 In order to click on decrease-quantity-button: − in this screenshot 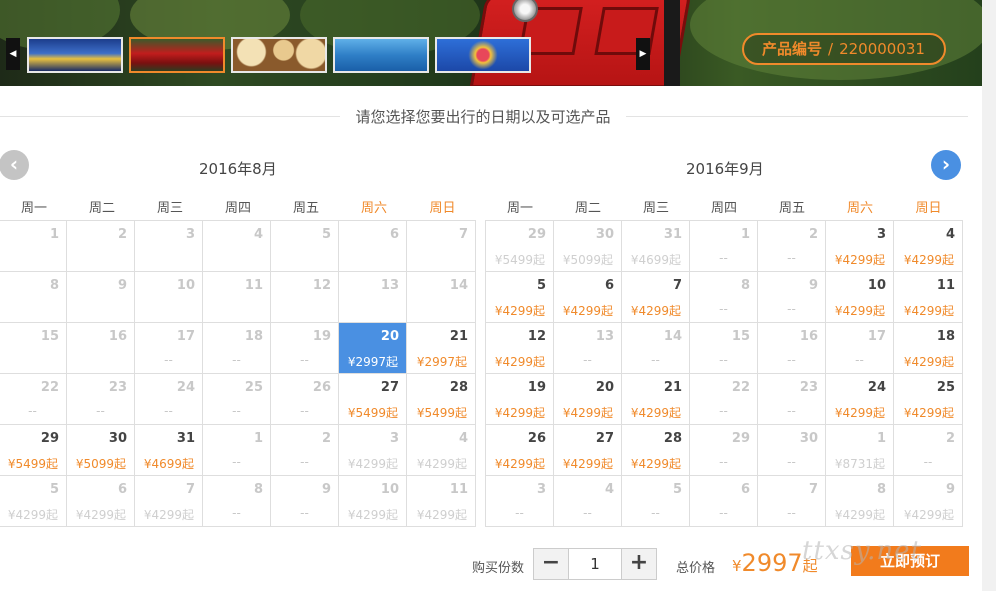, I will do `click(551, 564)`.